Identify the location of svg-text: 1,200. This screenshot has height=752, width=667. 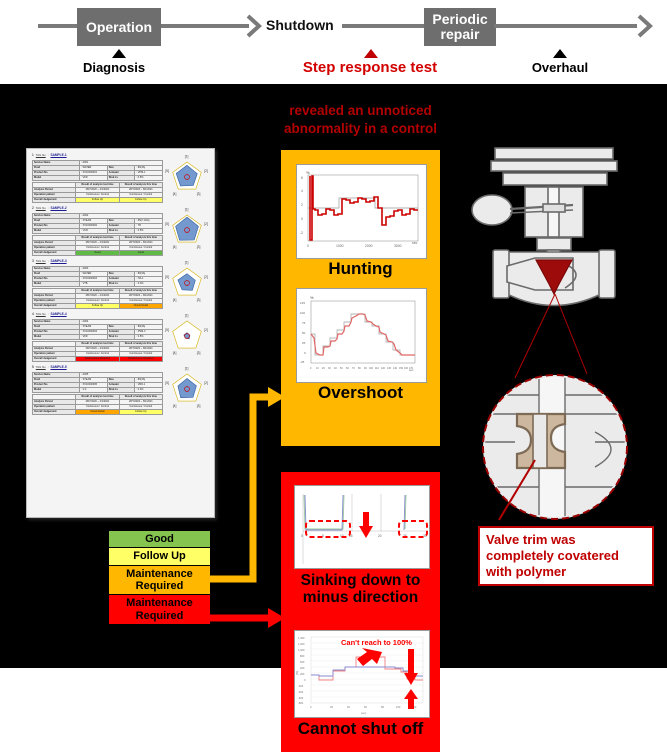
(301, 644).